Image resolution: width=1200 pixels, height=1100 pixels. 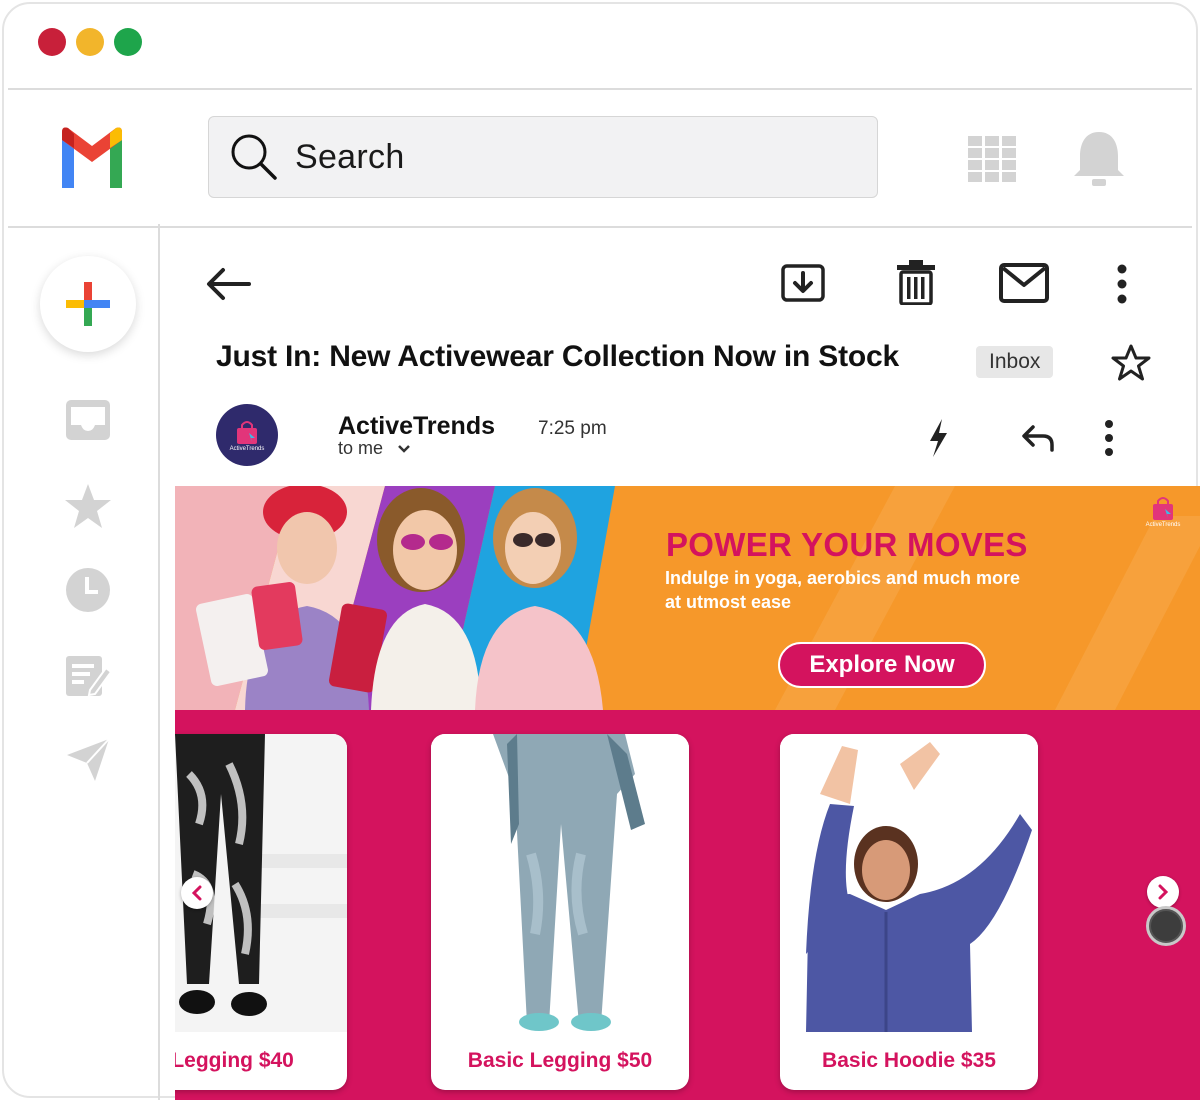 I want to click on banner-brand-text: ActiveTrends, so click(x=1163, y=525).